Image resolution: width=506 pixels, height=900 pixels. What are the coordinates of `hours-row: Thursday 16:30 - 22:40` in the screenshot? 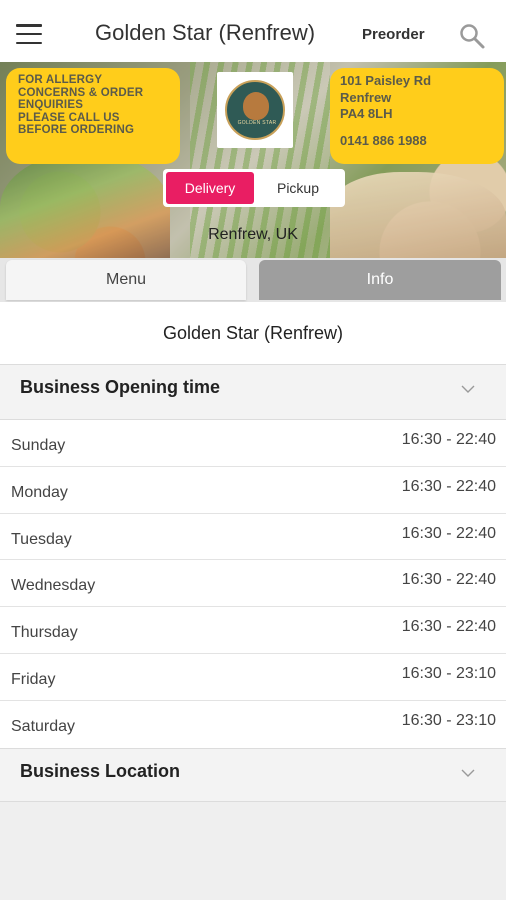 It's located at (253, 630).